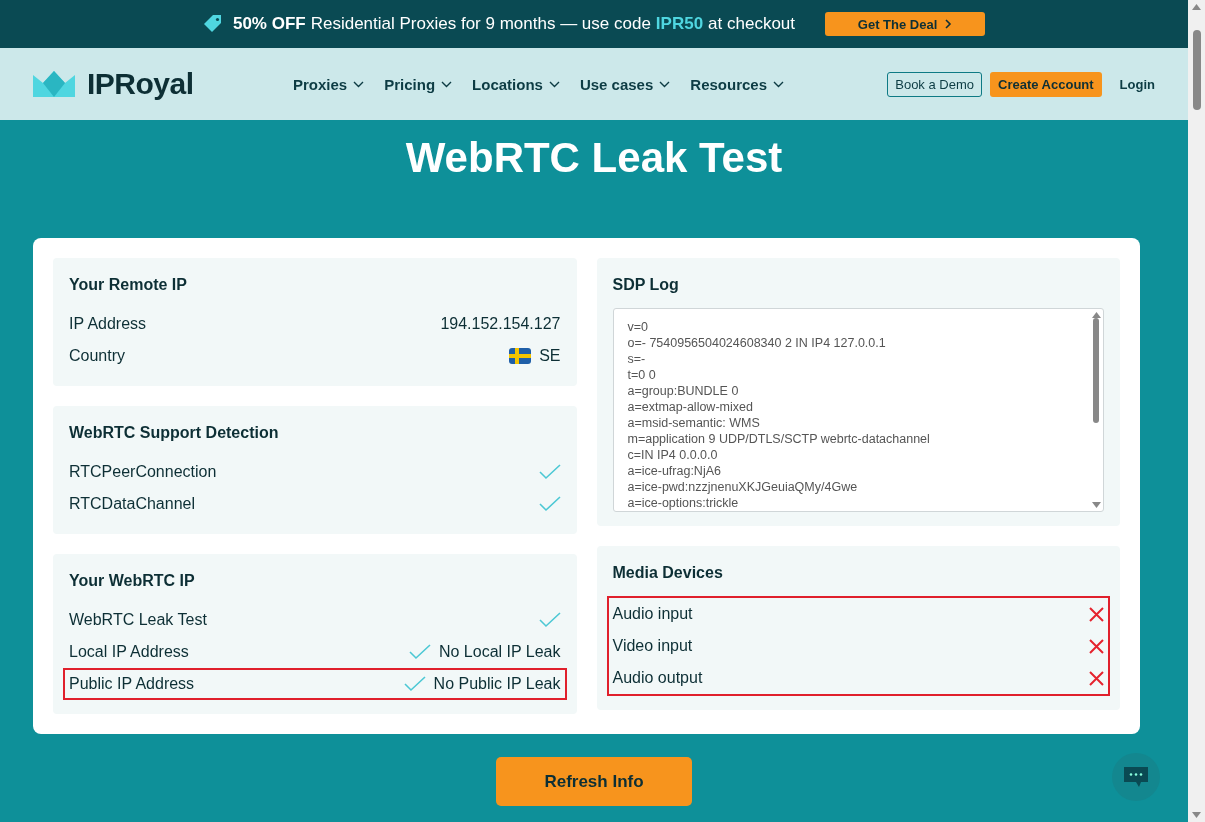 This screenshot has width=1205, height=822. Describe the element at coordinates (638, 327) in the screenshot. I see `log-line: v=0` at that location.